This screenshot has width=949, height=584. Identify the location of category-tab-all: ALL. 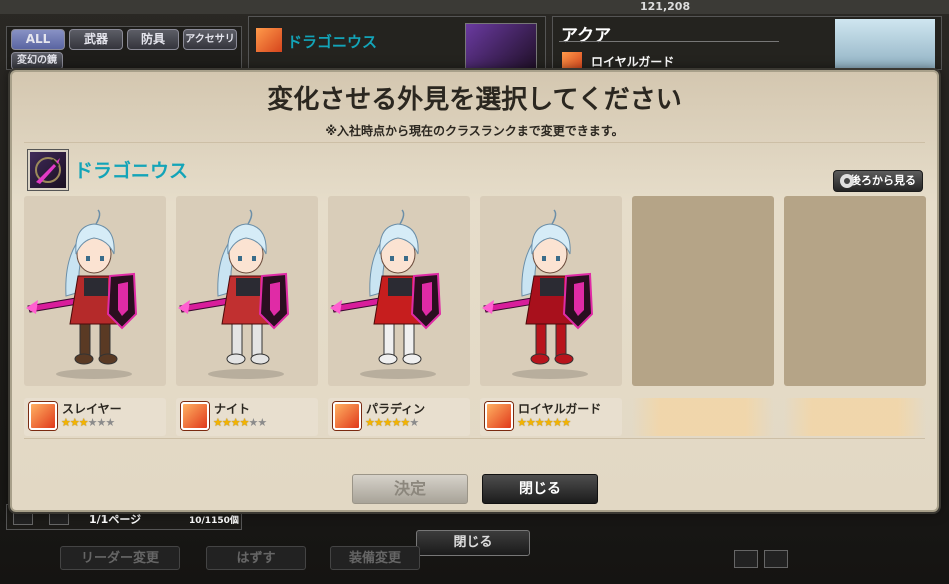
(38, 39).